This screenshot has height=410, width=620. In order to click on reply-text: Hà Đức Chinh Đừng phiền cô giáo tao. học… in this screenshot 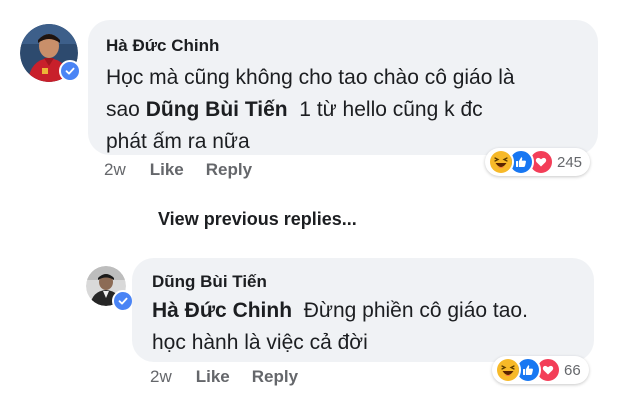, I will do `click(372, 327)`.